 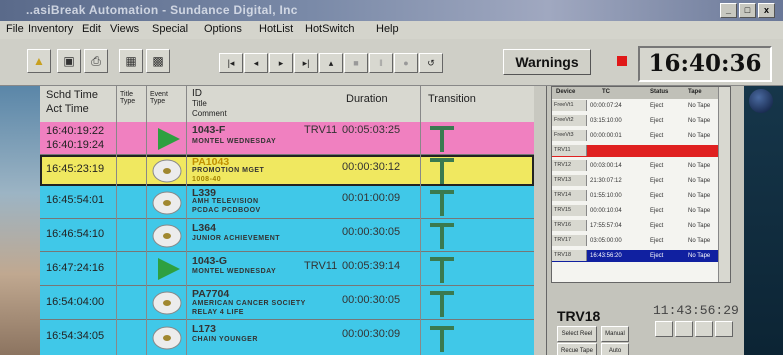 I want to click on device-timecode: 00:00:10:04, so click(x=606, y=211).